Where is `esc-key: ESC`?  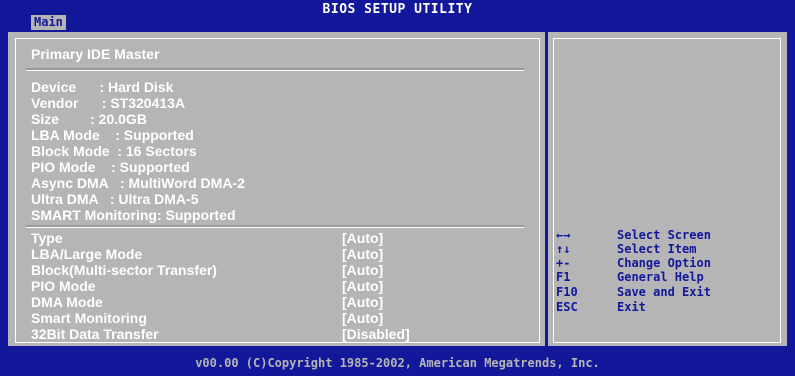
esc-key: ESC is located at coordinates (567, 307).